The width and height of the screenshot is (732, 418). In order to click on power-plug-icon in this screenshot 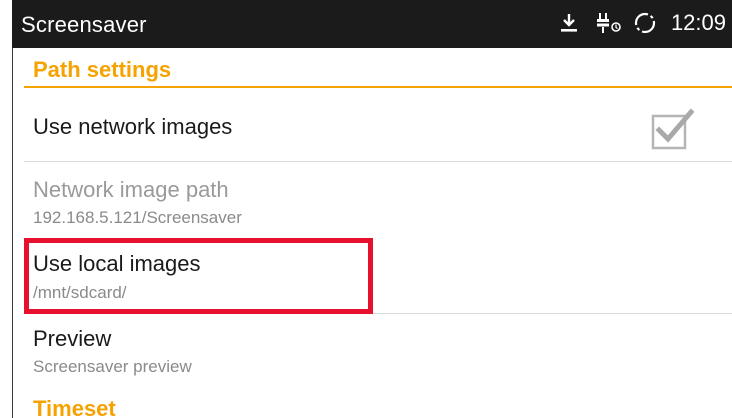, I will do `click(608, 23)`.